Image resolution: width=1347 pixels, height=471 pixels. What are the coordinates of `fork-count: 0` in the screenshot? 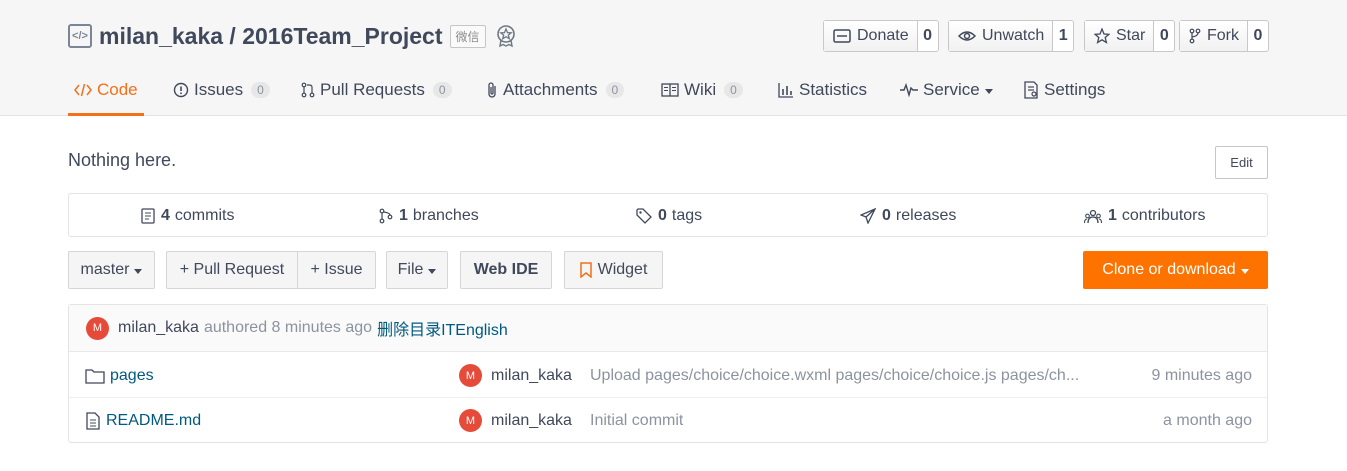 It's located at (1258, 35).